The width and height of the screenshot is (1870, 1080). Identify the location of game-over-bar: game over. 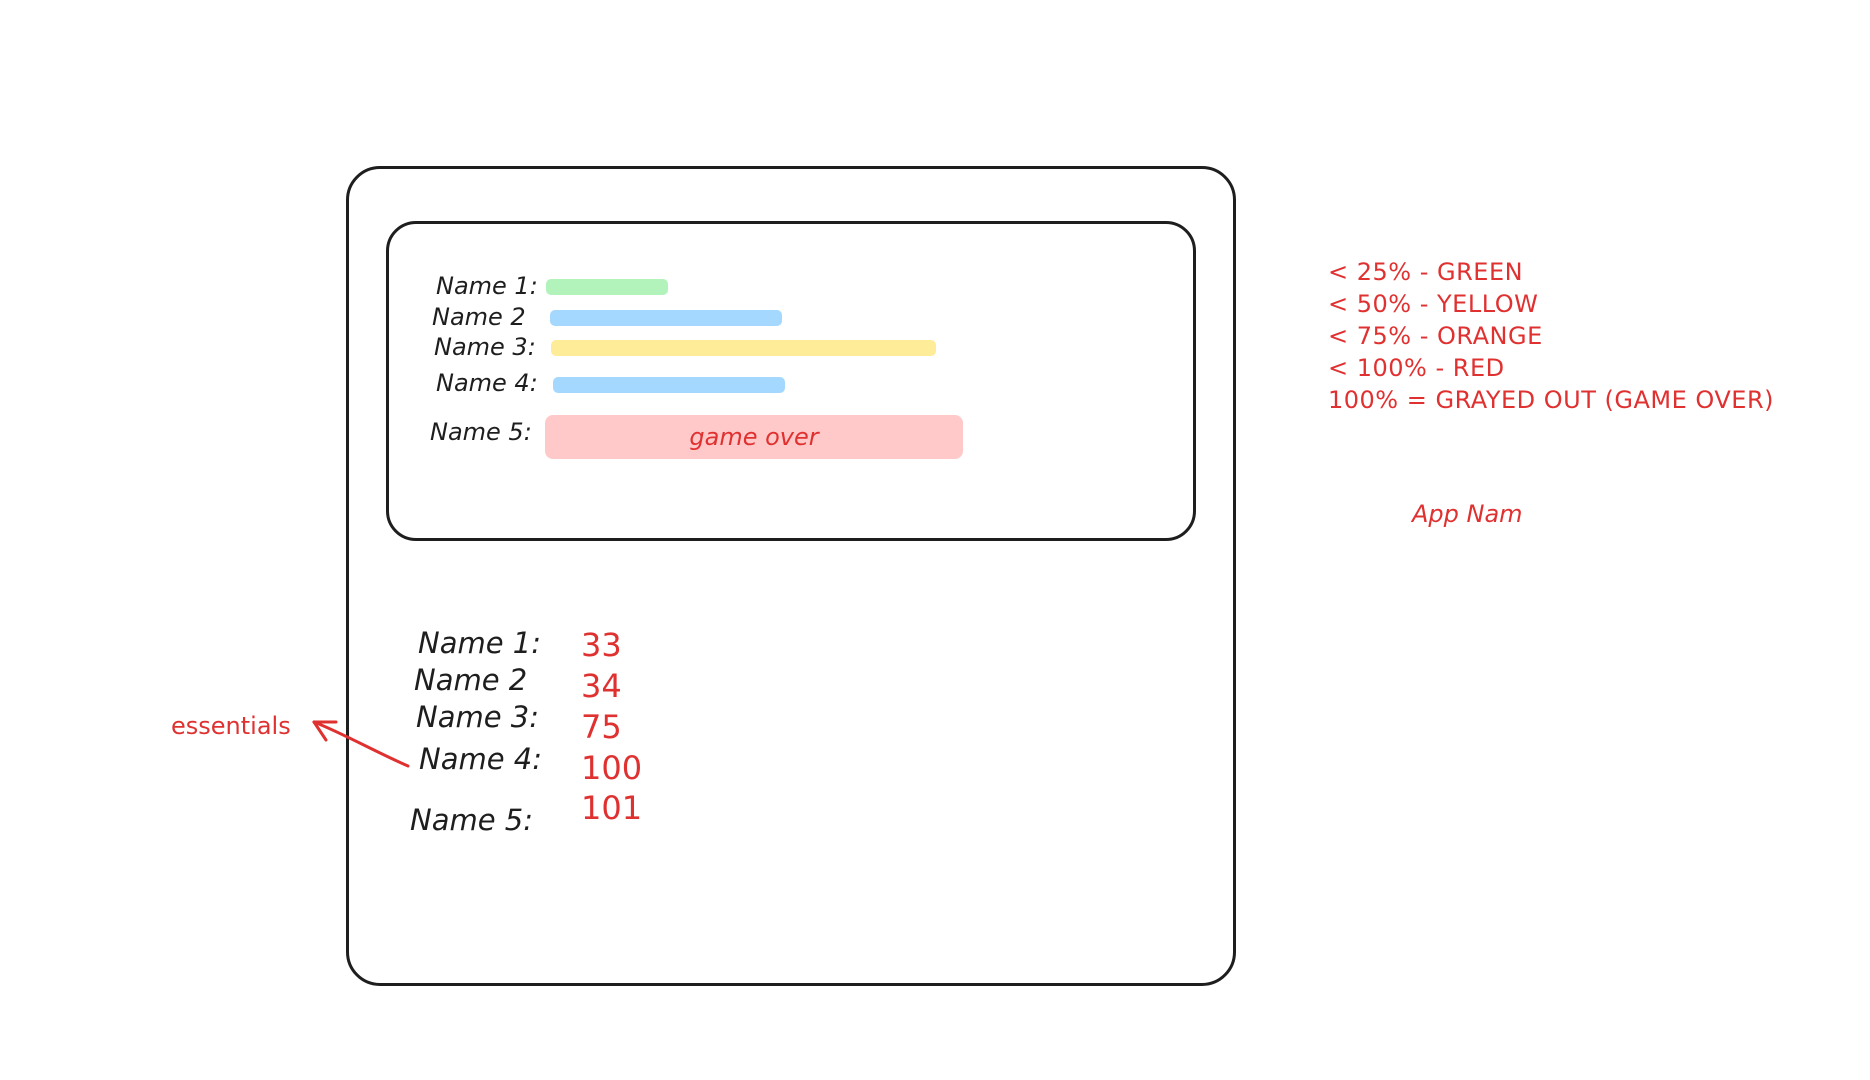
(754, 437).